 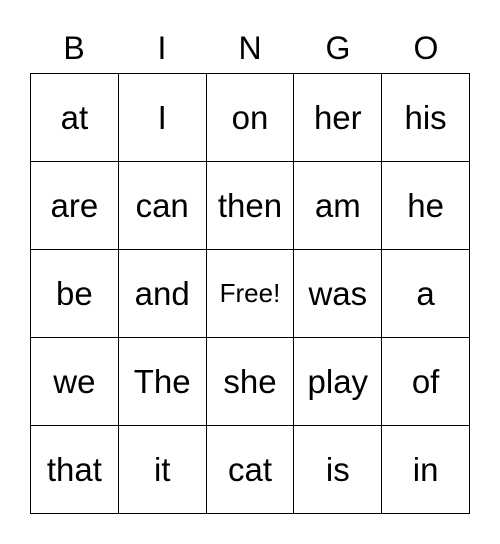 What do you see at coordinates (75, 206) in the screenshot?
I see `bingo-cell: are` at bounding box center [75, 206].